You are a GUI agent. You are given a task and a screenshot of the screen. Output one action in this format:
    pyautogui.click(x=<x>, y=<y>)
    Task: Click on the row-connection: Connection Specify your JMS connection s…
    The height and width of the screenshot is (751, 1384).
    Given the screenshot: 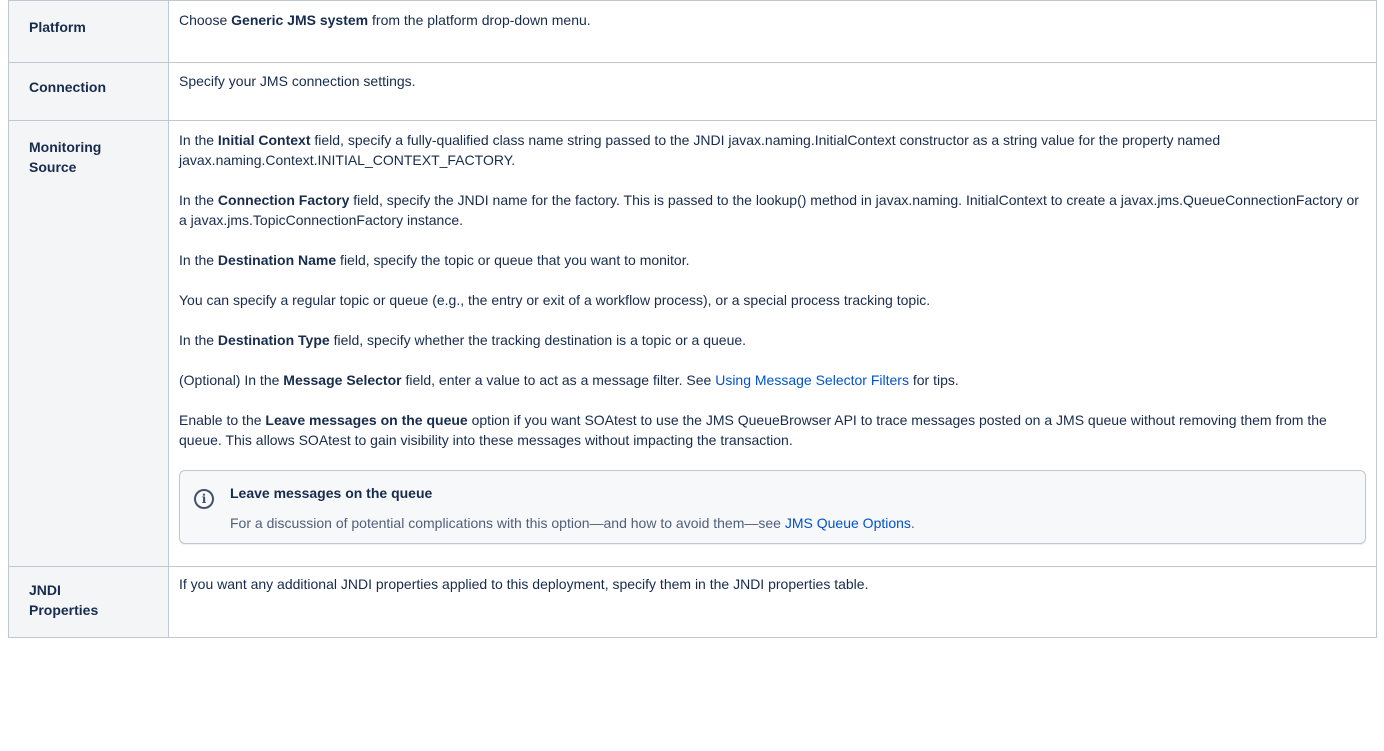 What is the action you would take?
    pyautogui.click(x=692, y=91)
    